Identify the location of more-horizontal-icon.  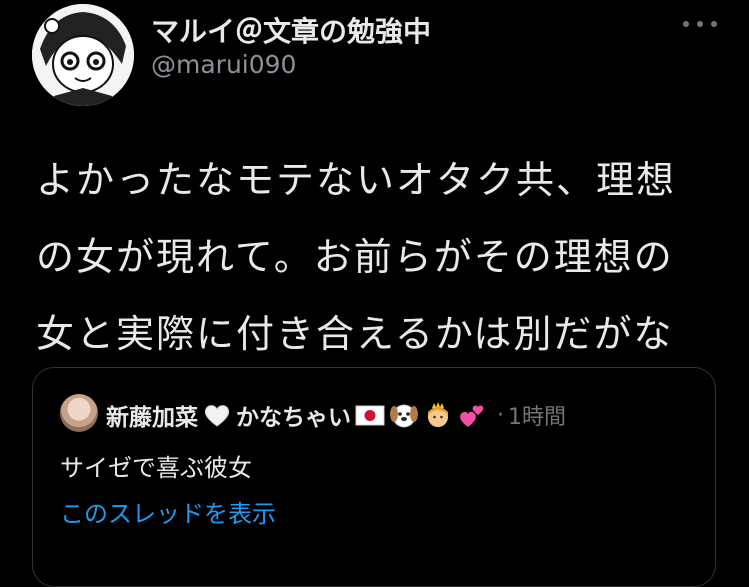
(700, 24).